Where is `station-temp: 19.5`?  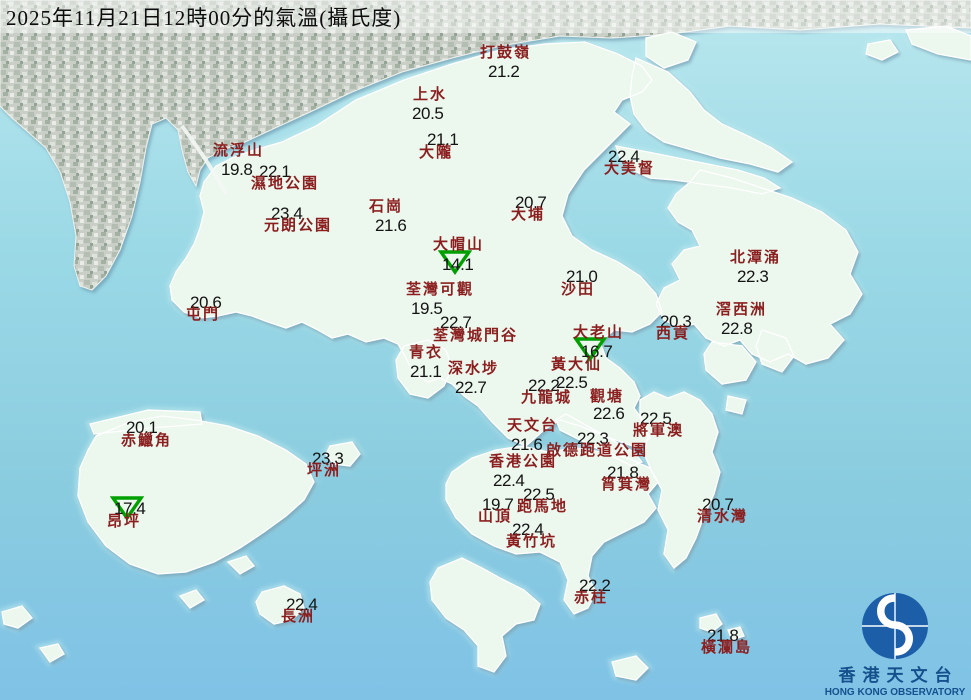
station-temp: 19.5 is located at coordinates (427, 308).